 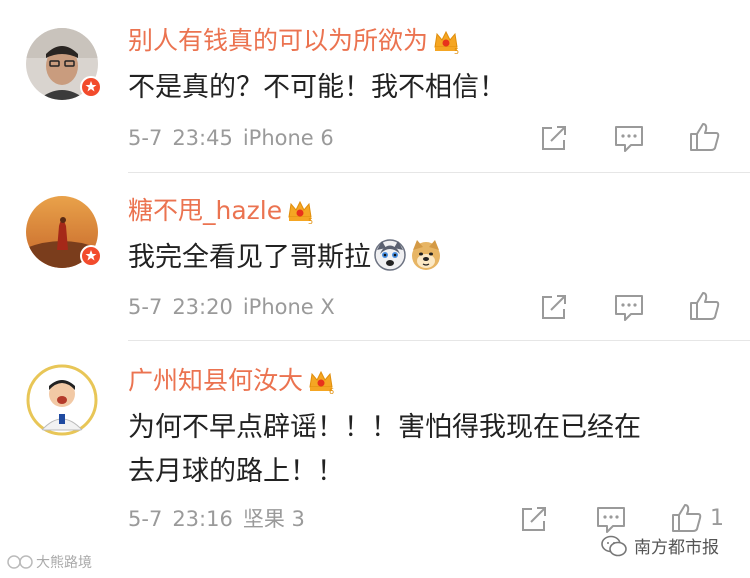 I want to click on cartoon-avatar-icon, so click(x=62, y=400).